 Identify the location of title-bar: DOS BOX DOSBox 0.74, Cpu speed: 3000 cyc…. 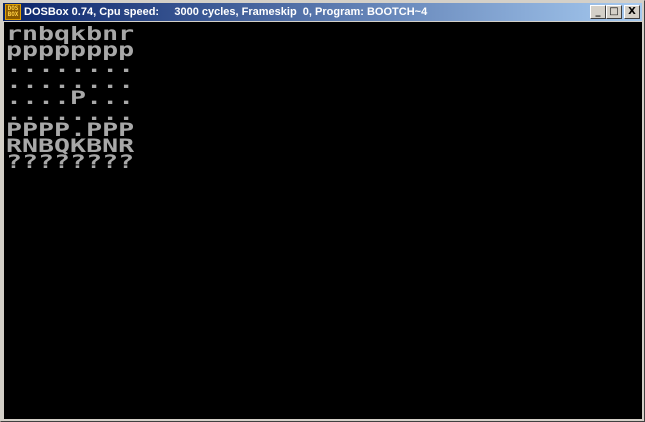
(322, 12).